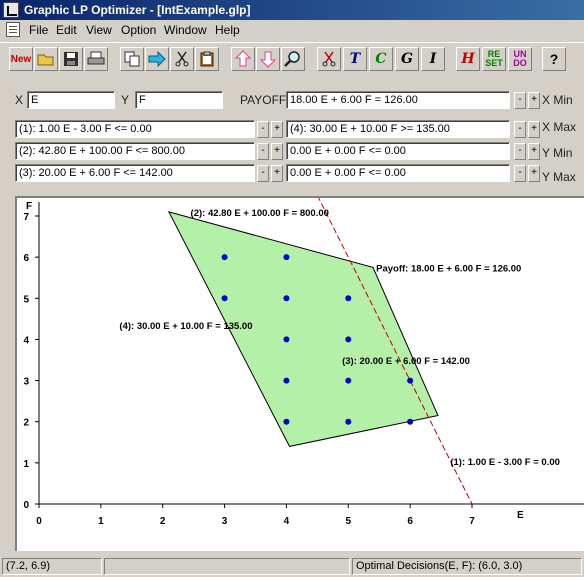  What do you see at coordinates (185, 326) in the screenshot?
I see `constraint-annotation: (4): 30.00 E + 10.00 F = 135.00` at bounding box center [185, 326].